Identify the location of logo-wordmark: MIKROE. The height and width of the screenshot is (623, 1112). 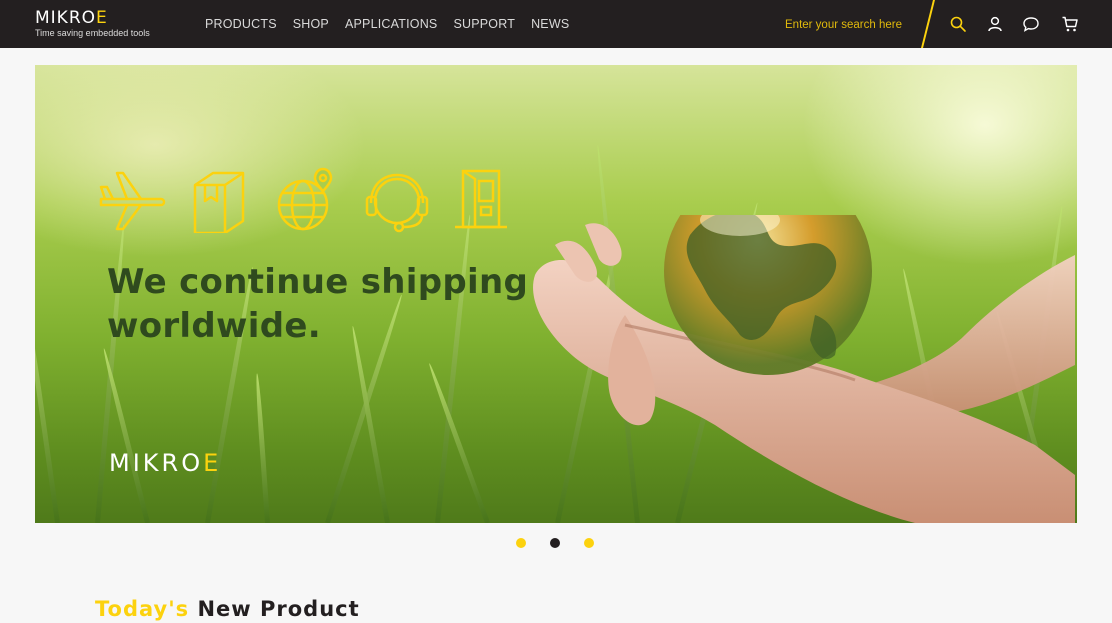
(71, 18).